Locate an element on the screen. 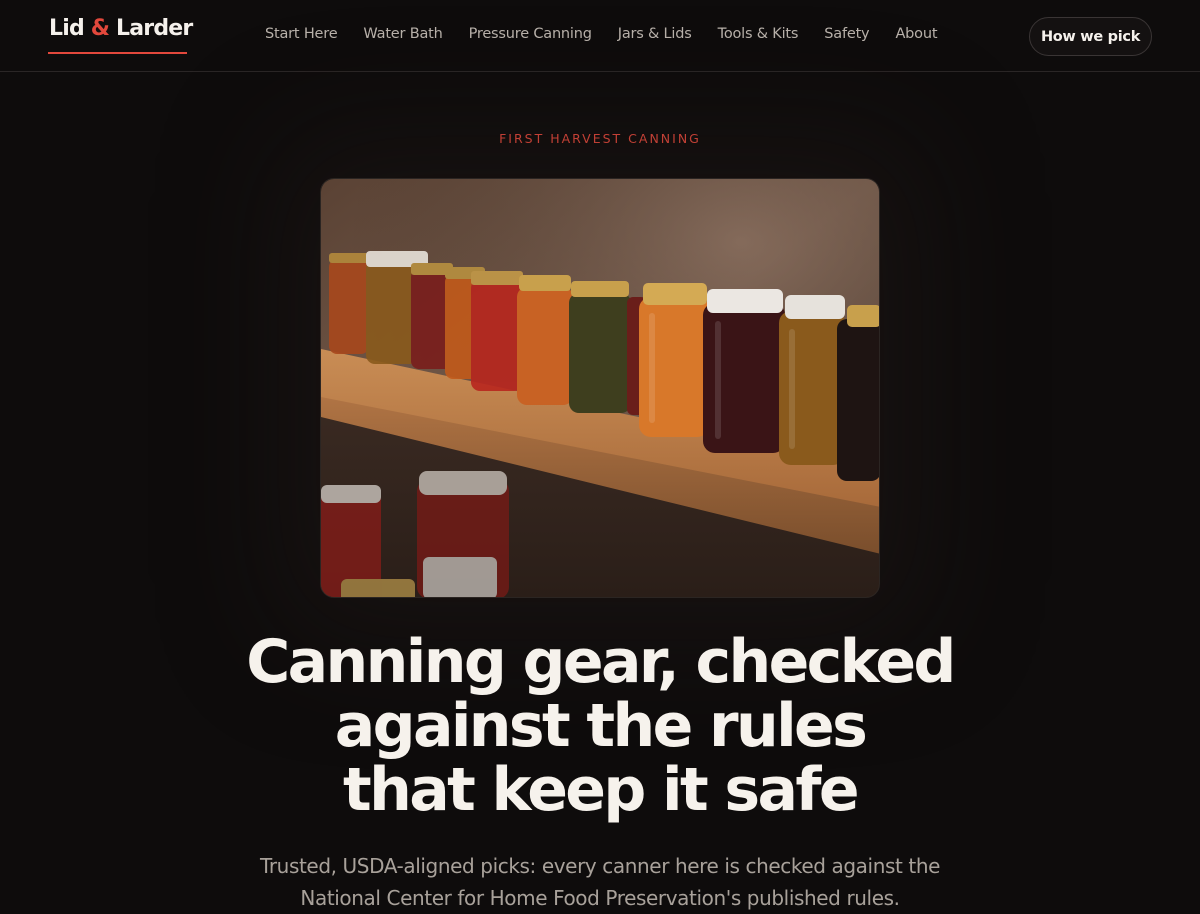  nav-item-water-bath: Water Bath is located at coordinates (402, 34).